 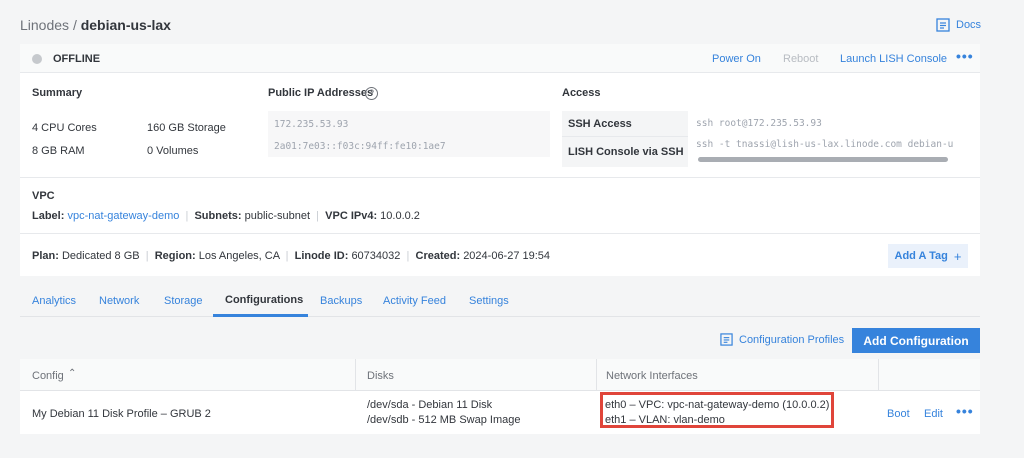 I want to click on add-configuration-button: Add Configuration, so click(x=916, y=340).